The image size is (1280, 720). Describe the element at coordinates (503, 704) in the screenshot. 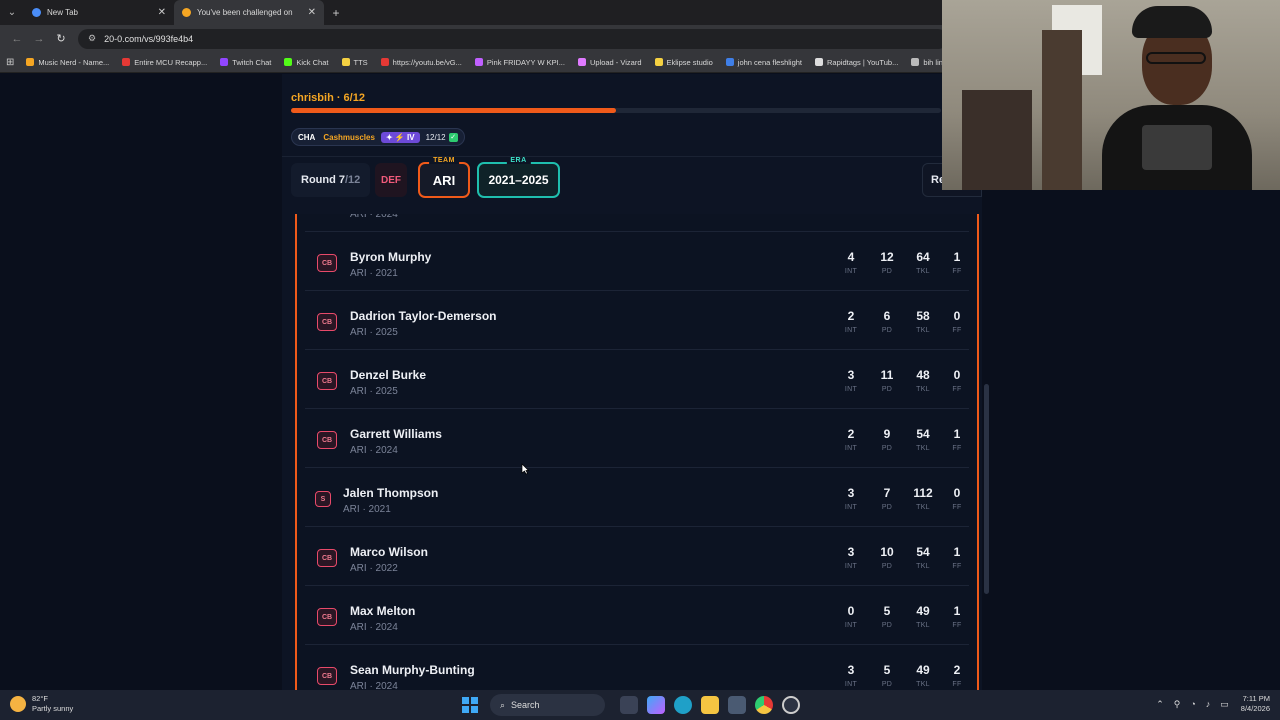

I see `search-icon: ⌕` at that location.